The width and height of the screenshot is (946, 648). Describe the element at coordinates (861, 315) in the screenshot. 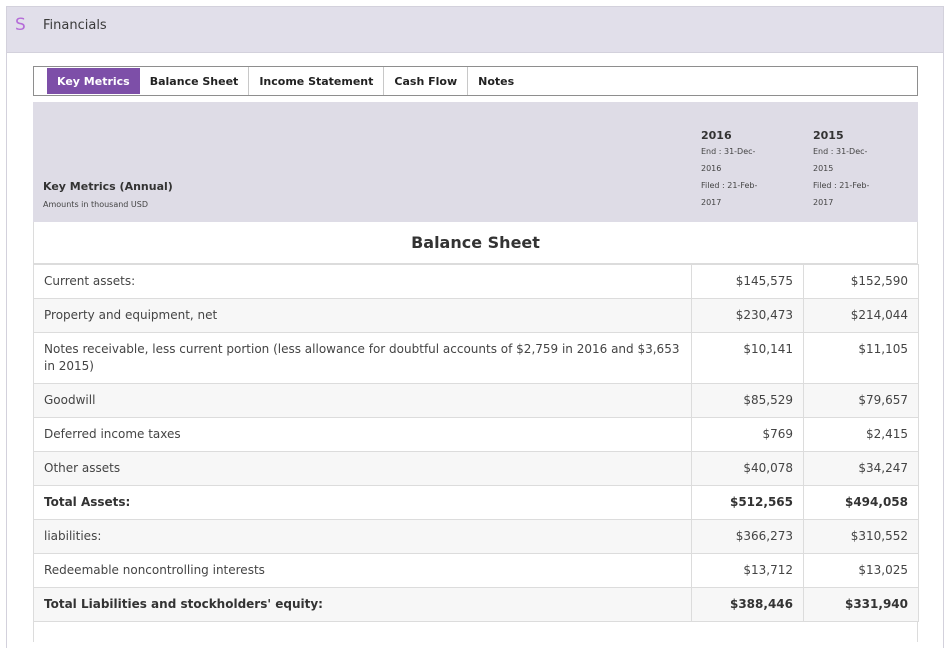

I see `value-2015: $214,044` at that location.